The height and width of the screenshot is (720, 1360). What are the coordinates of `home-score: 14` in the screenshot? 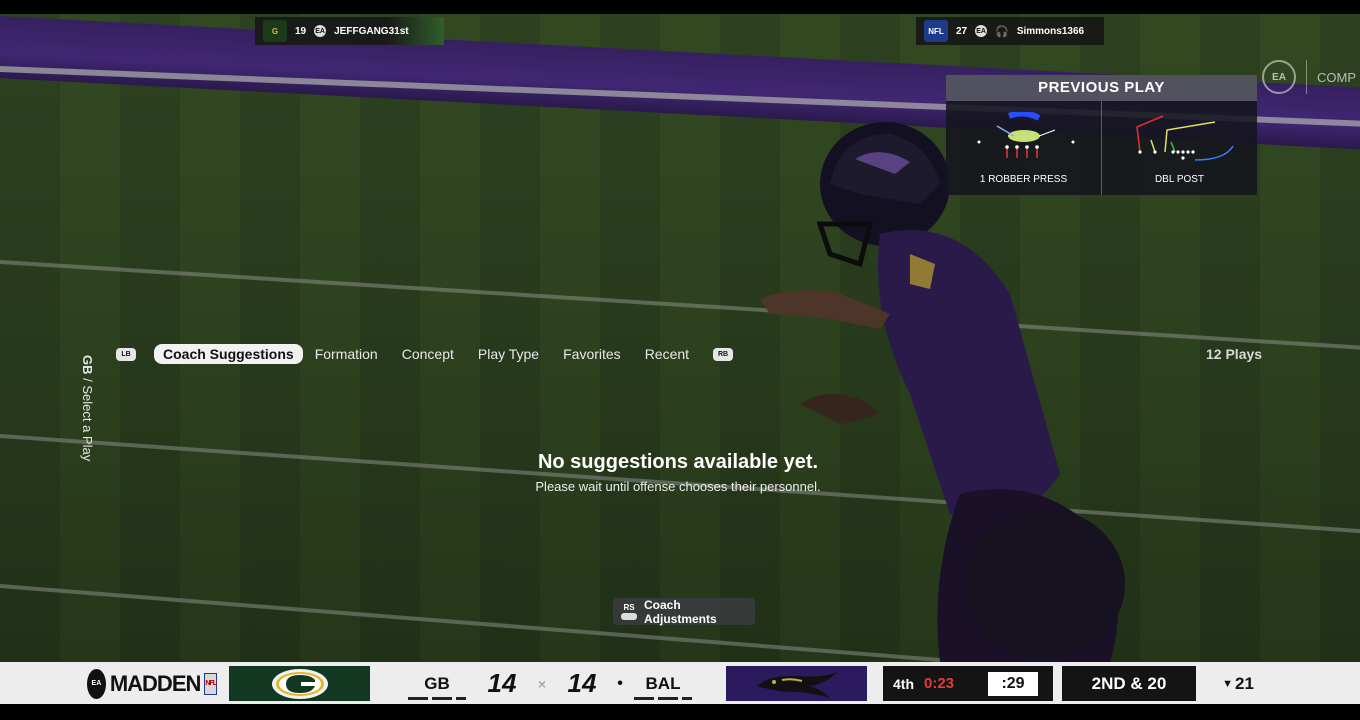 It's located at (582, 683).